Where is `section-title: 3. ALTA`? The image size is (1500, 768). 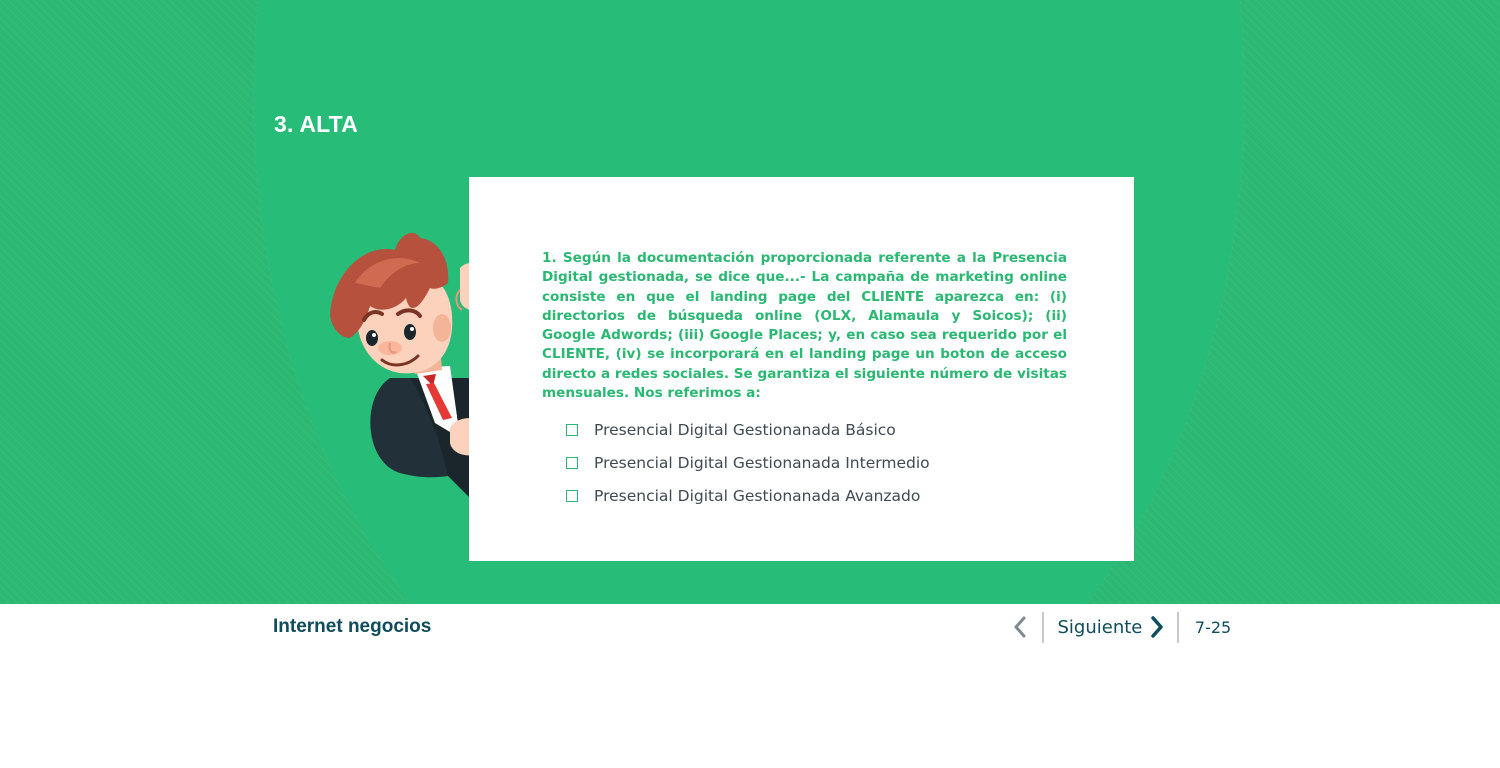 section-title: 3. ALTA is located at coordinates (316, 124).